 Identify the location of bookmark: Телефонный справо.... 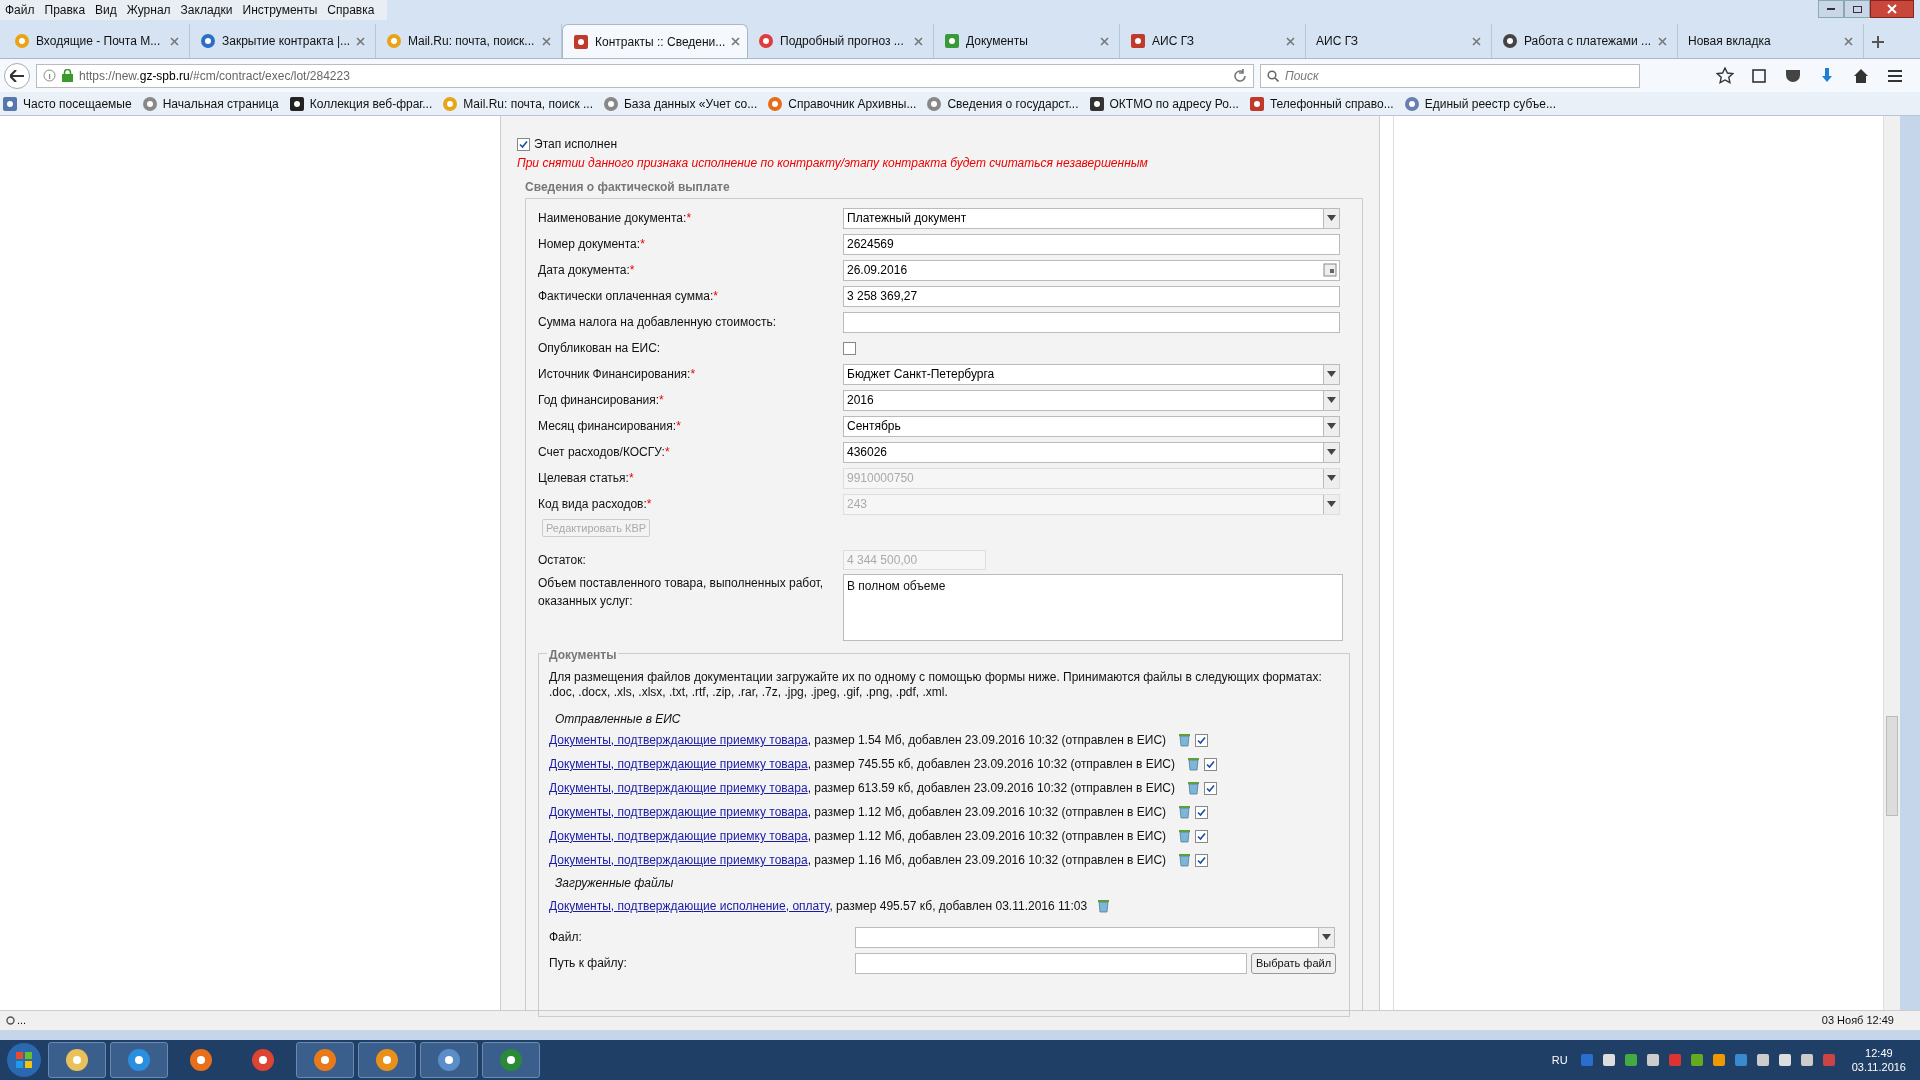
(1321, 103).